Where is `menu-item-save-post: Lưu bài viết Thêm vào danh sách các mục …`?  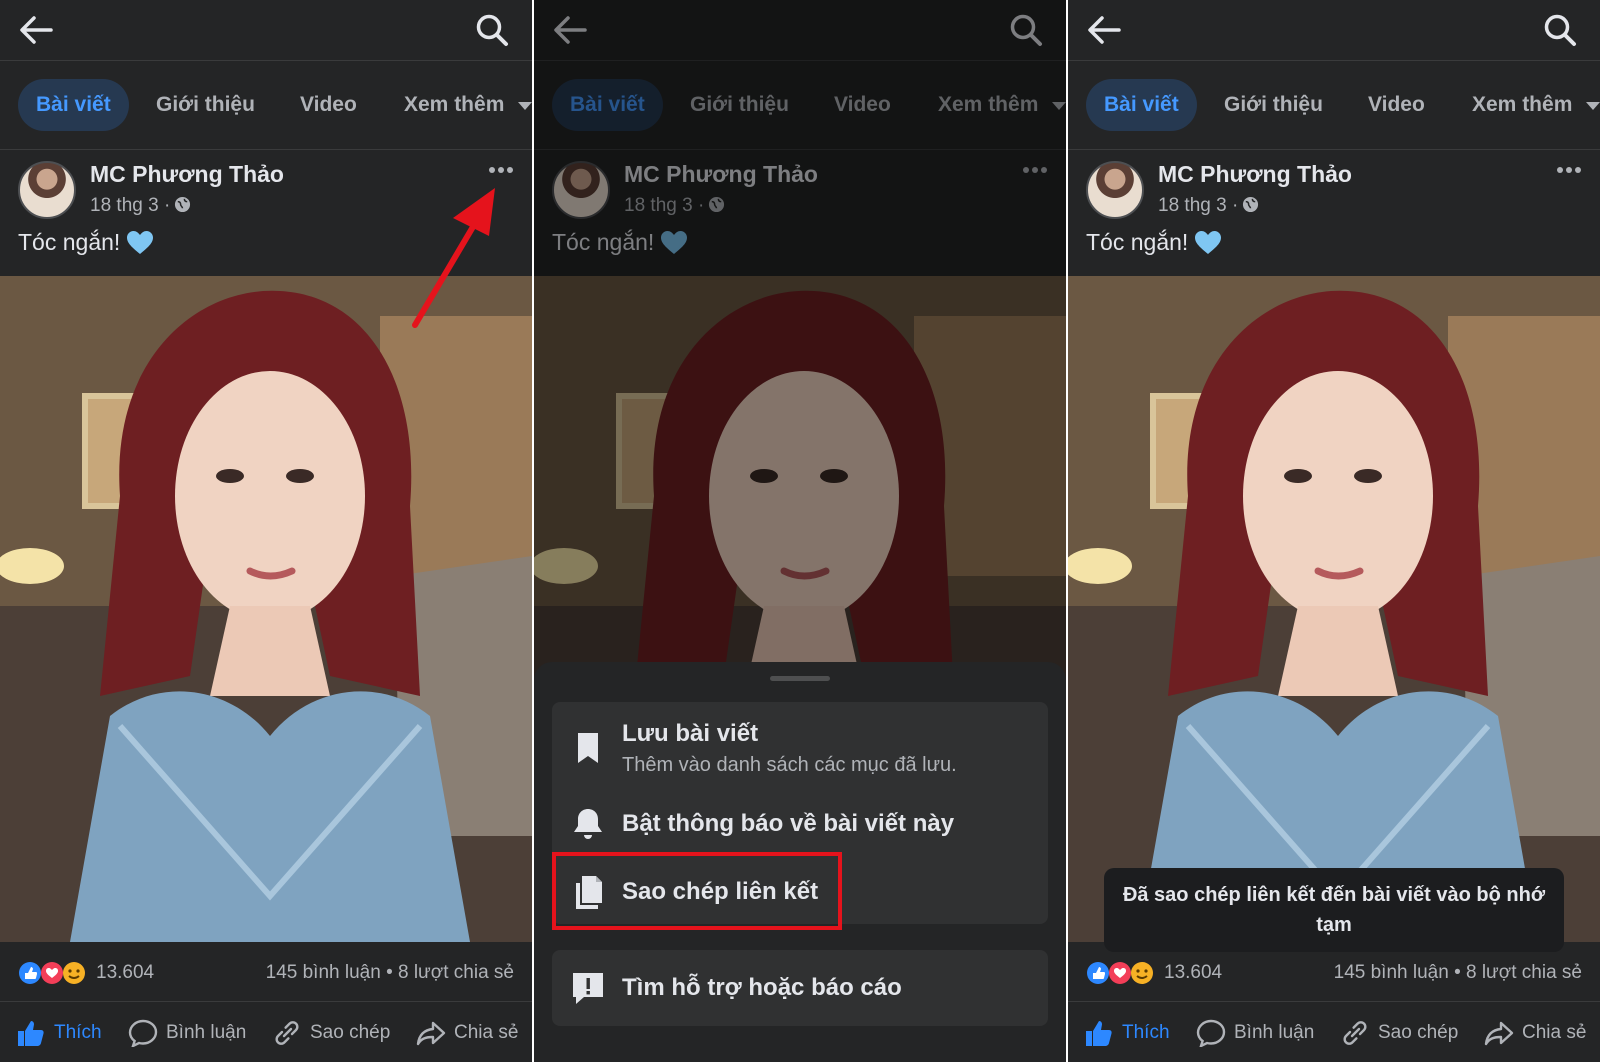
menu-item-save-post: Lưu bài viết Thêm vào danh sách các mục … is located at coordinates (800, 748).